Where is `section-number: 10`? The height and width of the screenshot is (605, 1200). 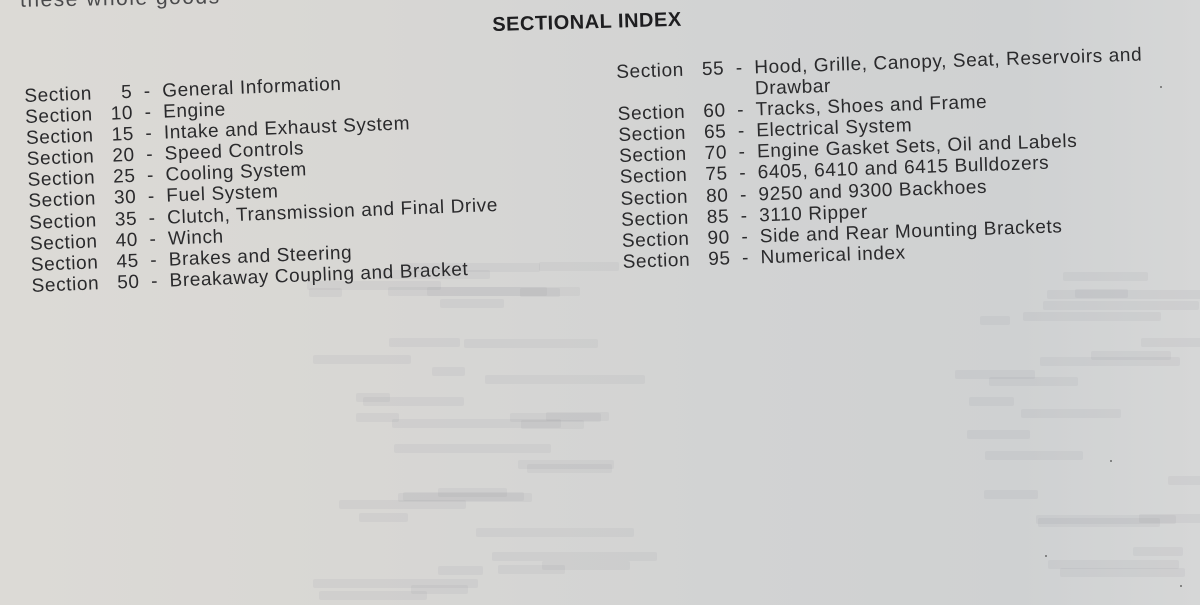 section-number: 10 is located at coordinates (122, 113).